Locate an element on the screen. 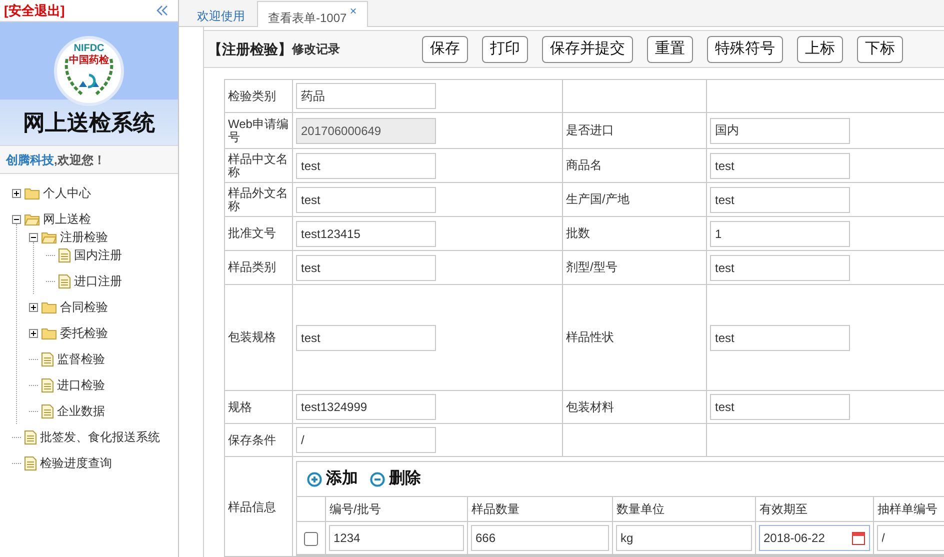 This screenshot has height=557, width=944. form-title: 【注册检验】 is located at coordinates (250, 49).